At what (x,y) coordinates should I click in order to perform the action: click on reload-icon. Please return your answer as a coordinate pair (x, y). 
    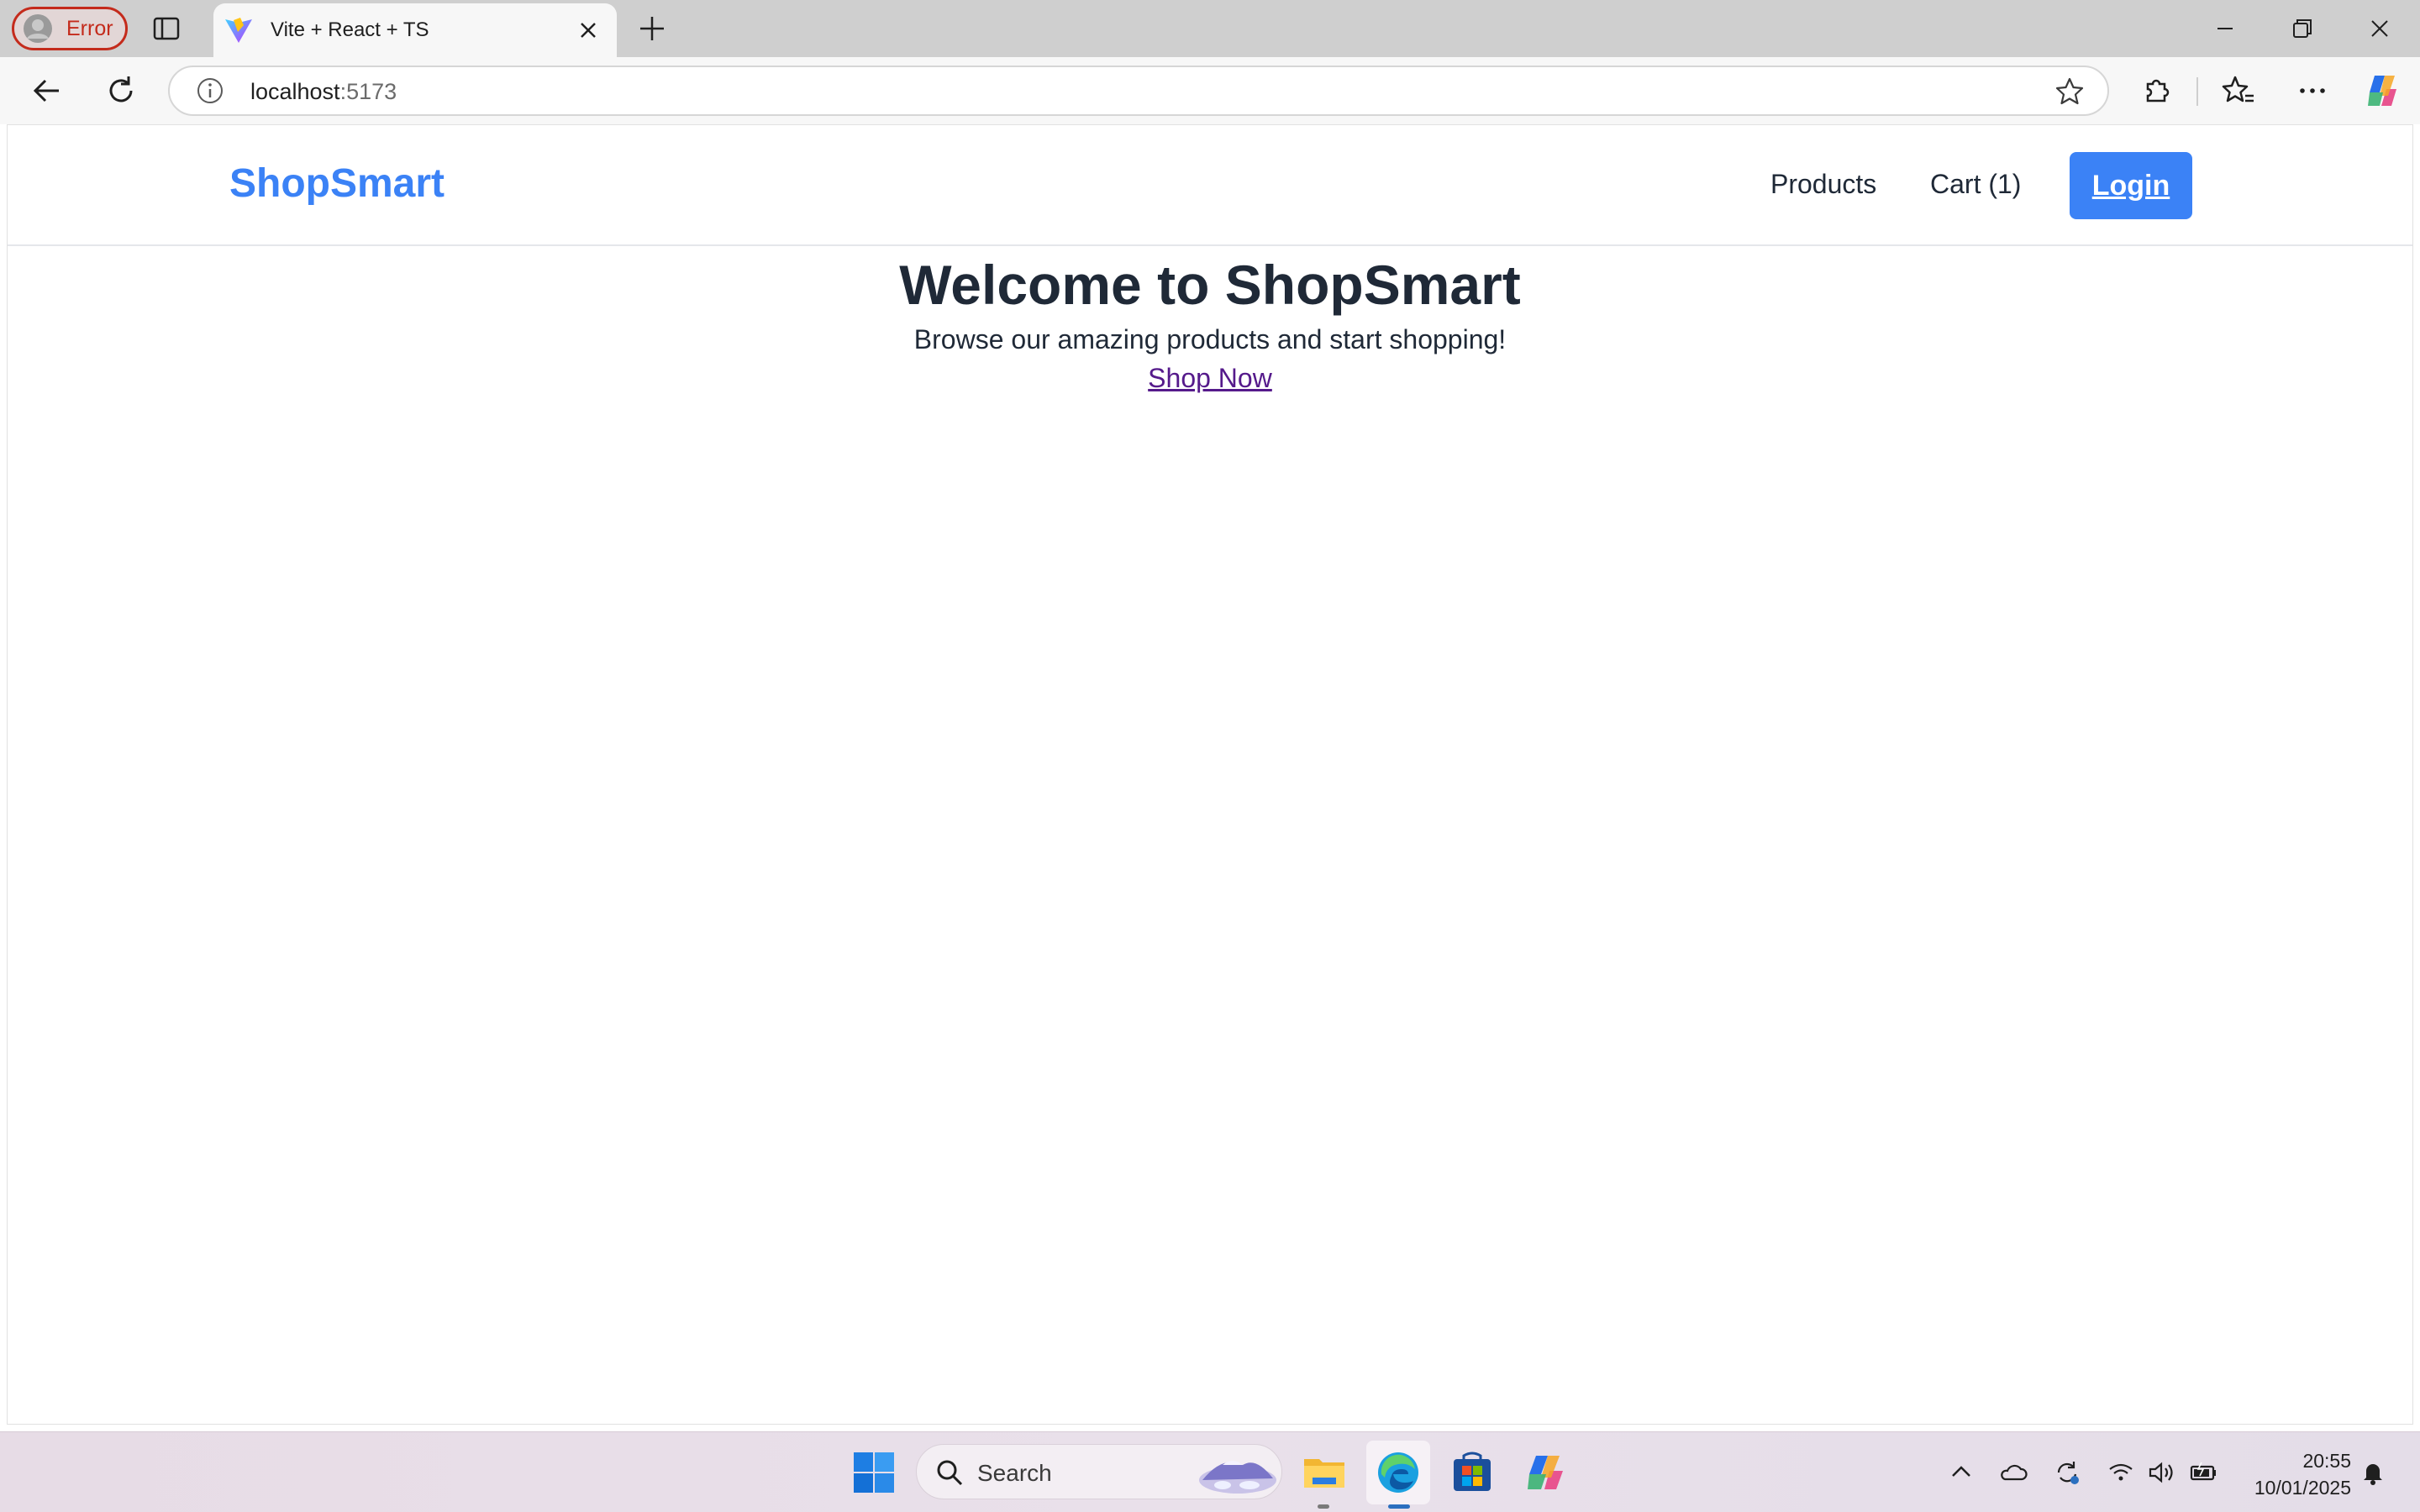
    Looking at the image, I should click on (121, 90).